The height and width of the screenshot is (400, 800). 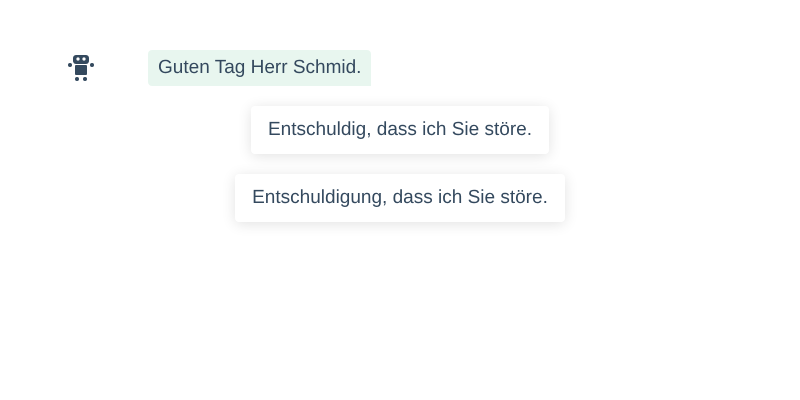 What do you see at coordinates (260, 68) in the screenshot?
I see `chat-message: Guten Tag Herr Schmid.` at bounding box center [260, 68].